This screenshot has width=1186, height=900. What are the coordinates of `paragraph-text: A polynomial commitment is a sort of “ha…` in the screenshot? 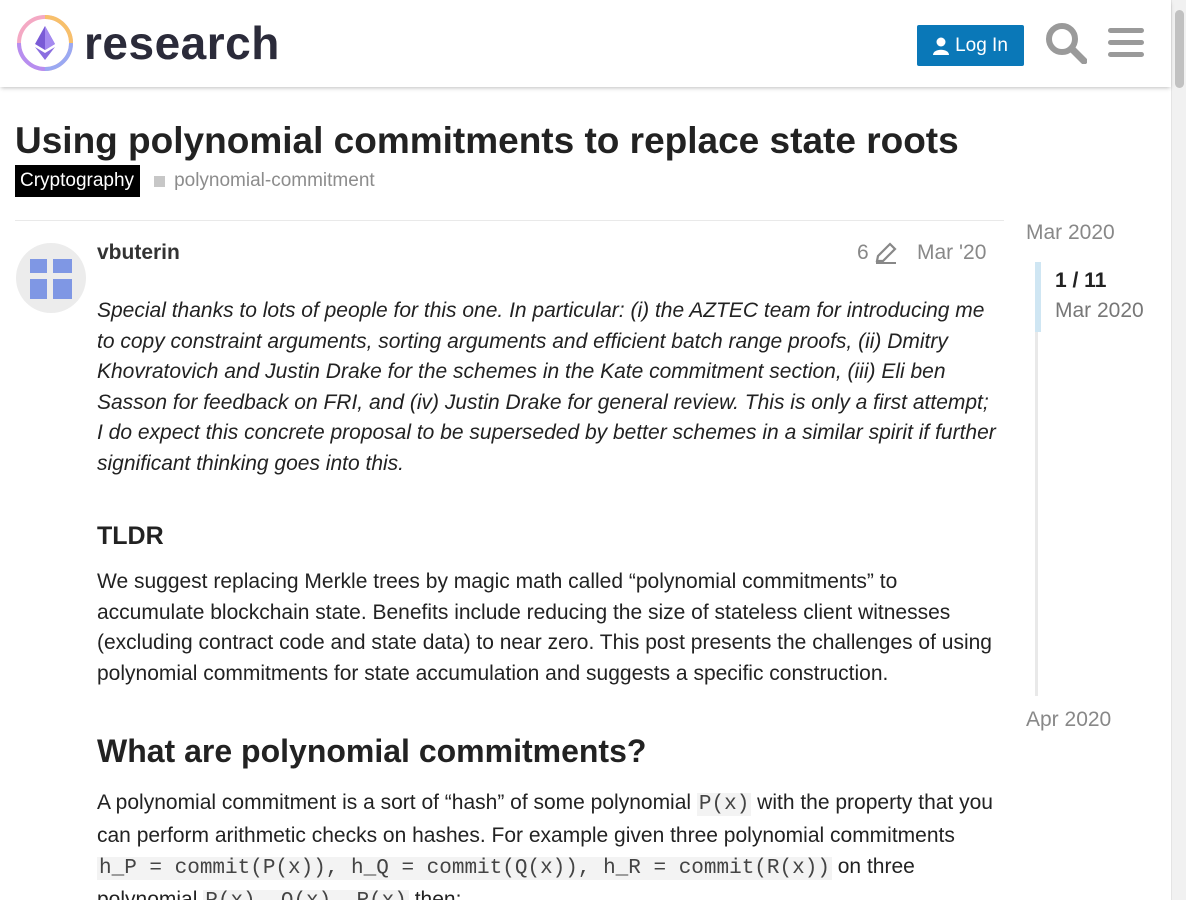 It's located at (397, 802).